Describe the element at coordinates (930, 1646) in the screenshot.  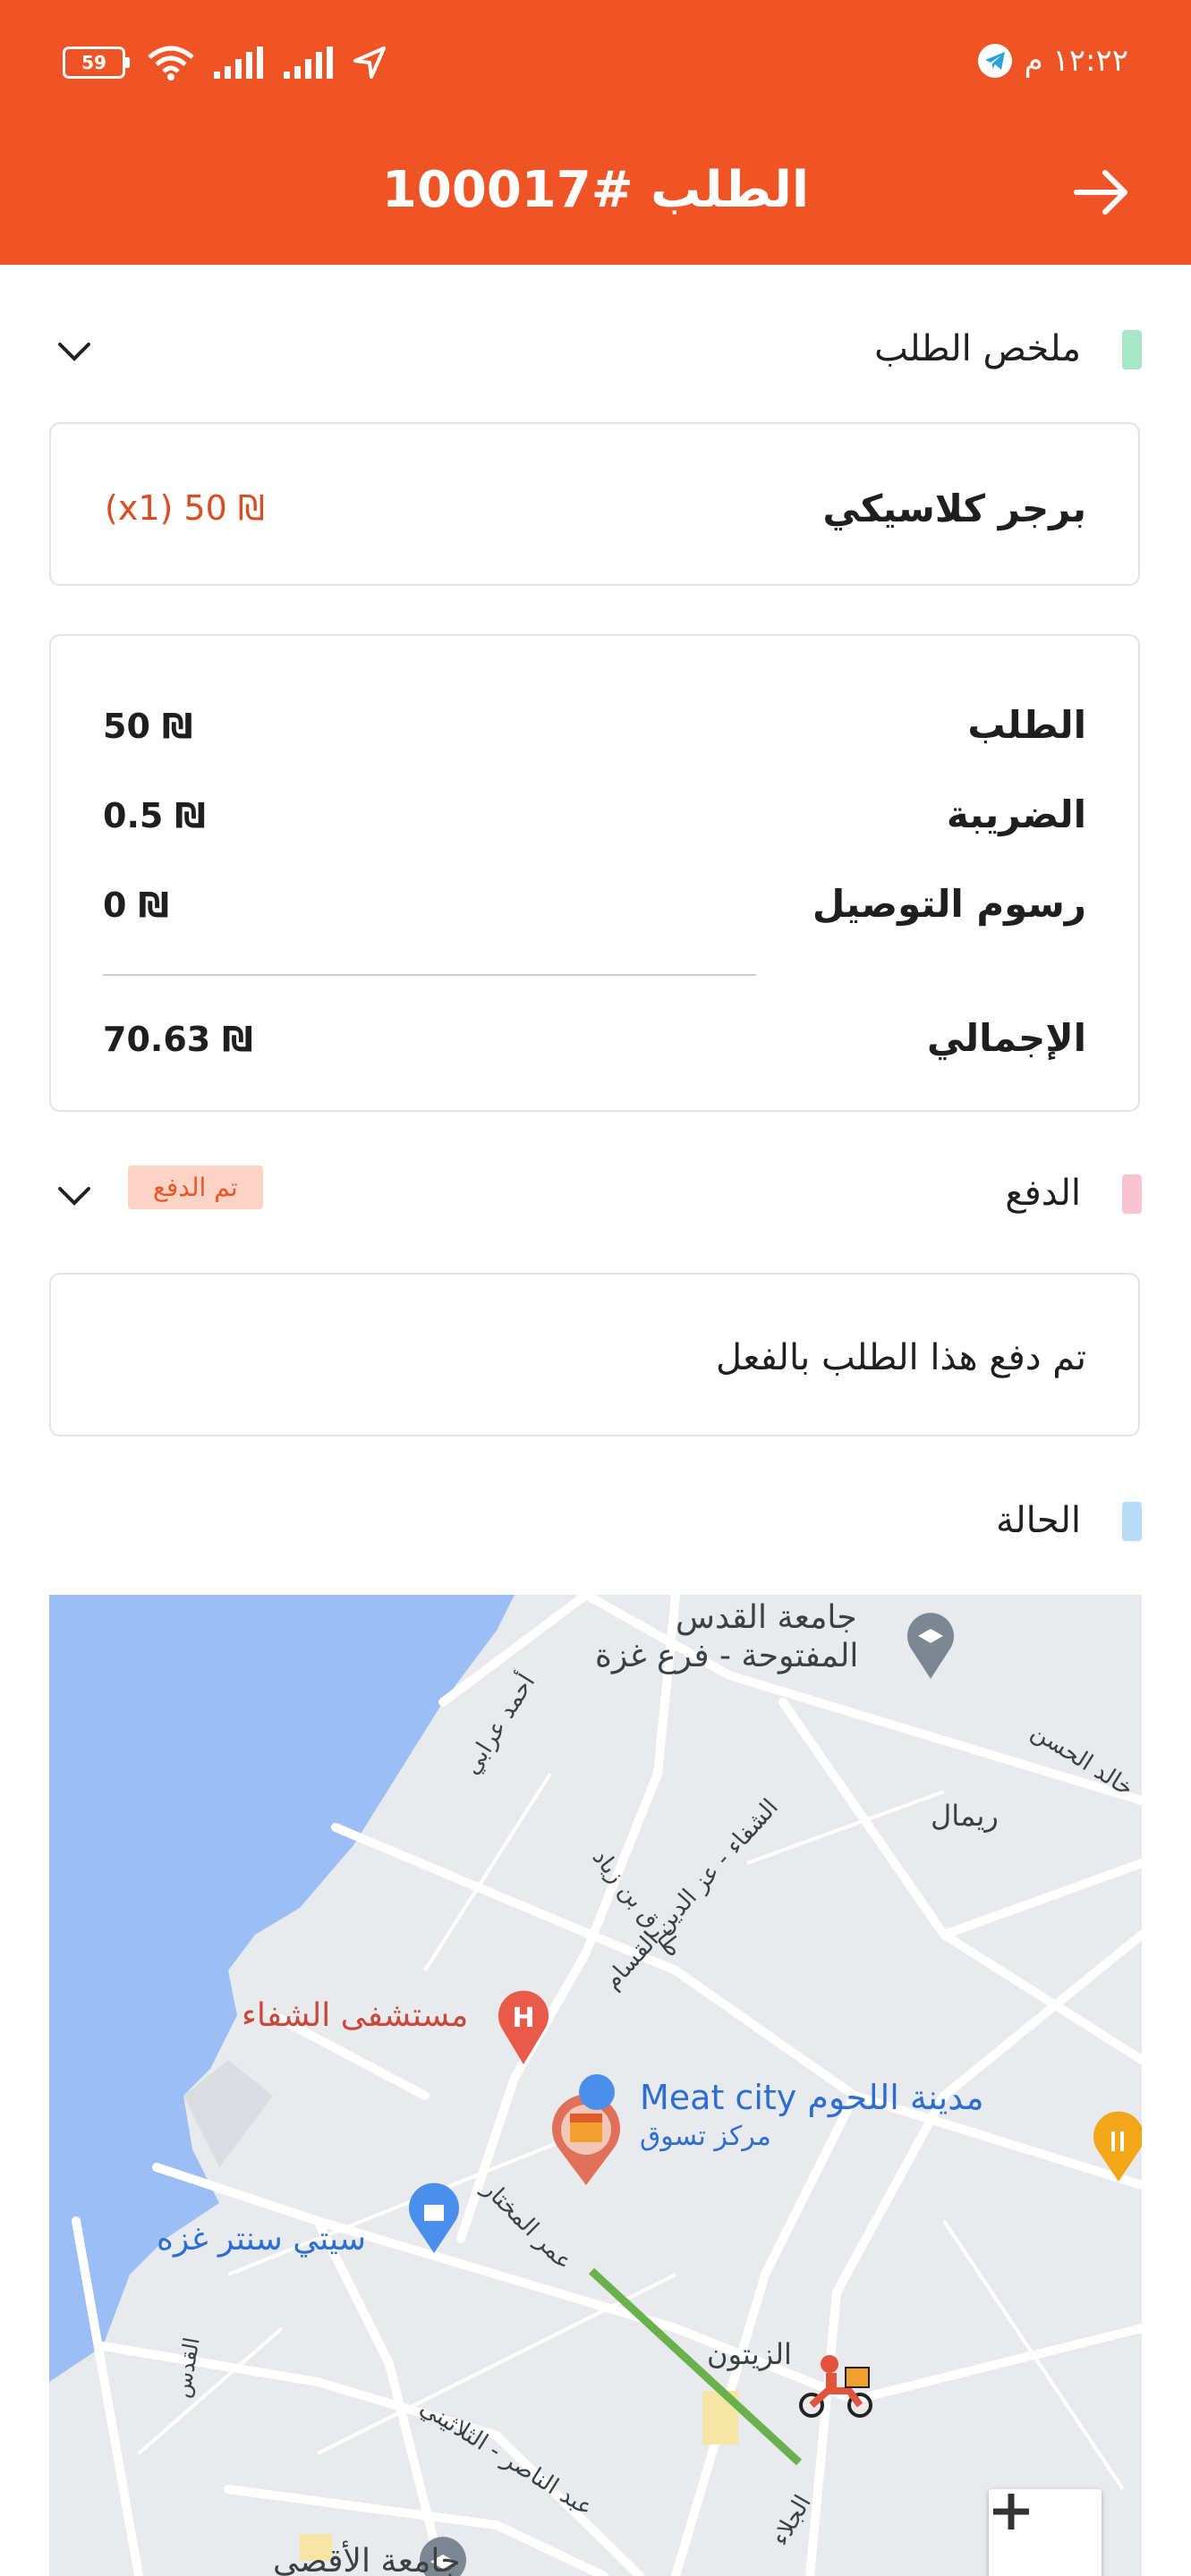
I see `university-pin-icon` at that location.